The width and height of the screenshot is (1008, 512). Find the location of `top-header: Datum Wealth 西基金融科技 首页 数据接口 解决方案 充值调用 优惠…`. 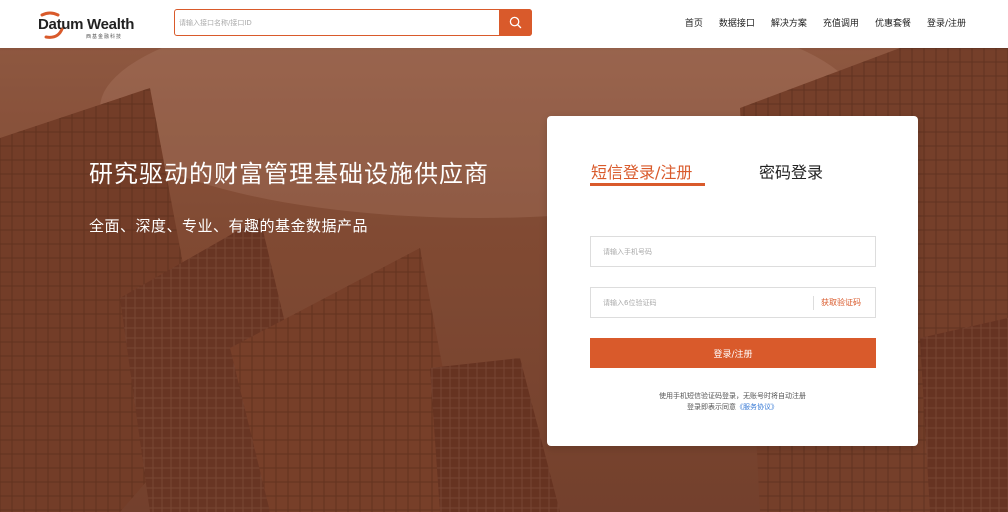

top-header: Datum Wealth 西基金融科技 首页 数据接口 解决方案 充值调用 优惠… is located at coordinates (504, 24).